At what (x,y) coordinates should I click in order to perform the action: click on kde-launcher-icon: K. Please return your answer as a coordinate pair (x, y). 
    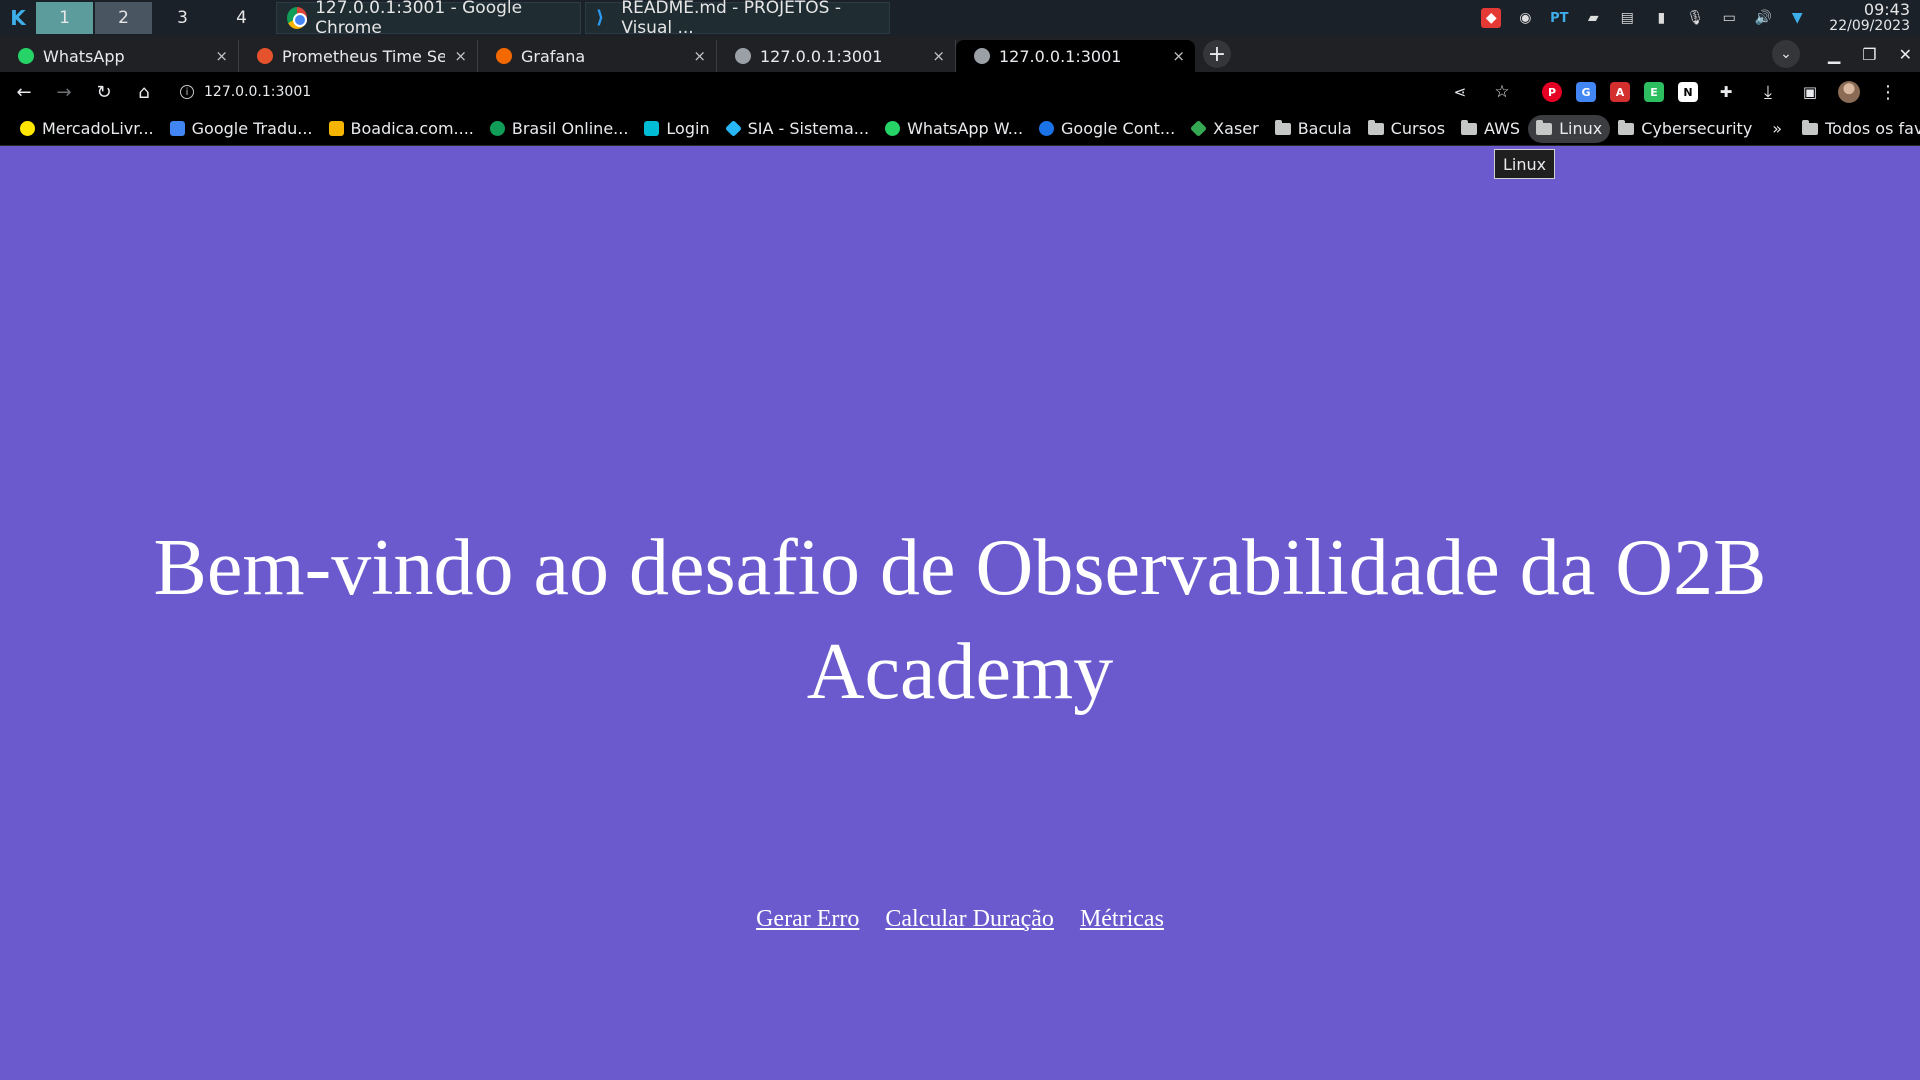
    Looking at the image, I should click on (18, 18).